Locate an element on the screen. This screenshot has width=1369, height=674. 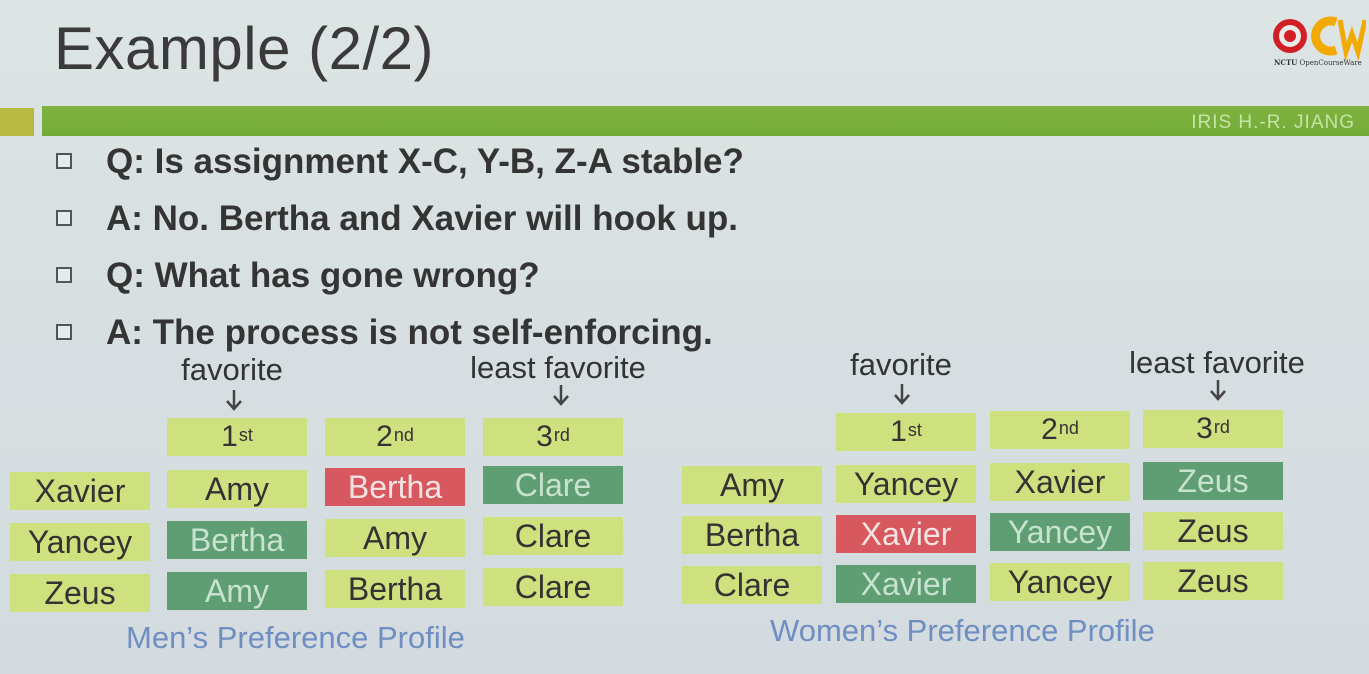
bullet-item: A: No. Bertha and Xavier will hook up. is located at coordinates (397, 219).